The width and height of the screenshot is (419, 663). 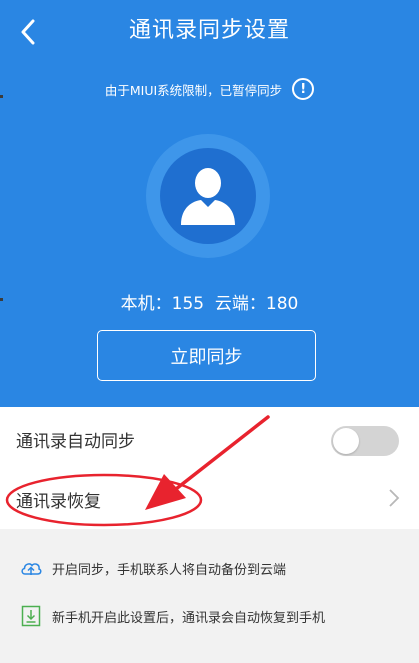 What do you see at coordinates (169, 570) in the screenshot?
I see `tip-text: 开启同步，手机联系人将自动备份到云端` at bounding box center [169, 570].